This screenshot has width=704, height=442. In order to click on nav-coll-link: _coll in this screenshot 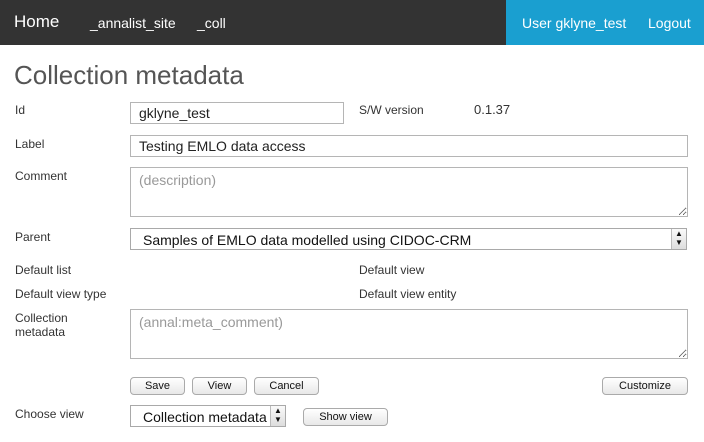, I will do `click(211, 23)`.